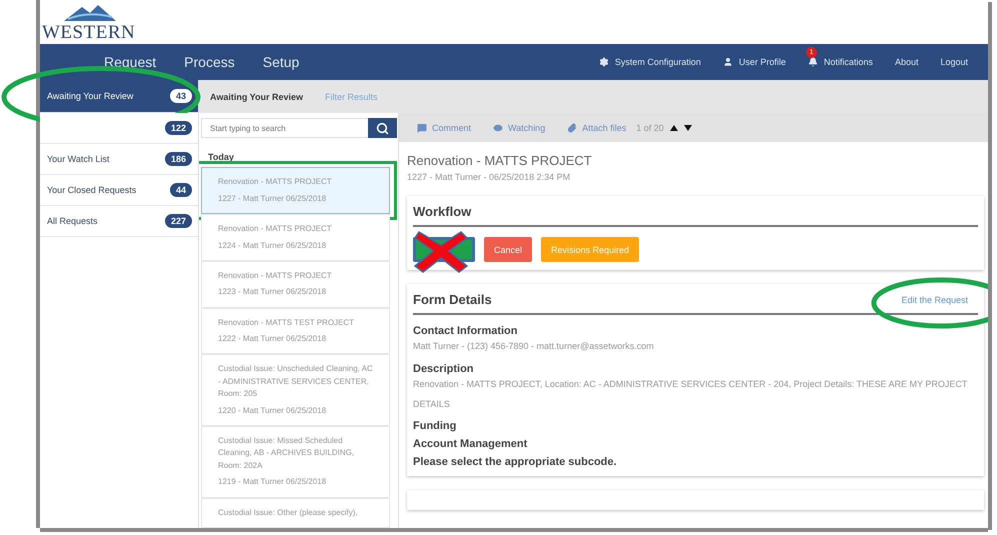 The width and height of the screenshot is (997, 535). What do you see at coordinates (295, 284) in the screenshot?
I see `request-item: Renovation - MATTS PROJECT 1223 - Matt Turner 06/25/2018` at bounding box center [295, 284].